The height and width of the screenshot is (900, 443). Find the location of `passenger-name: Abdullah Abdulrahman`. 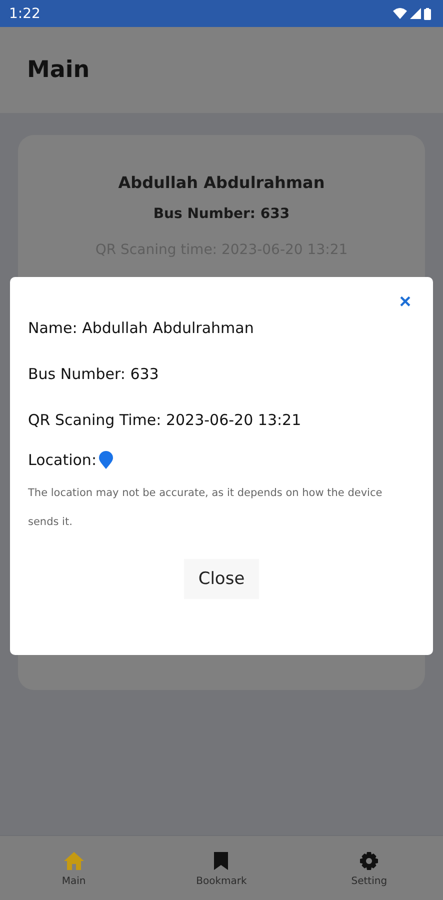

passenger-name: Abdullah Abdulrahman is located at coordinates (221, 182).